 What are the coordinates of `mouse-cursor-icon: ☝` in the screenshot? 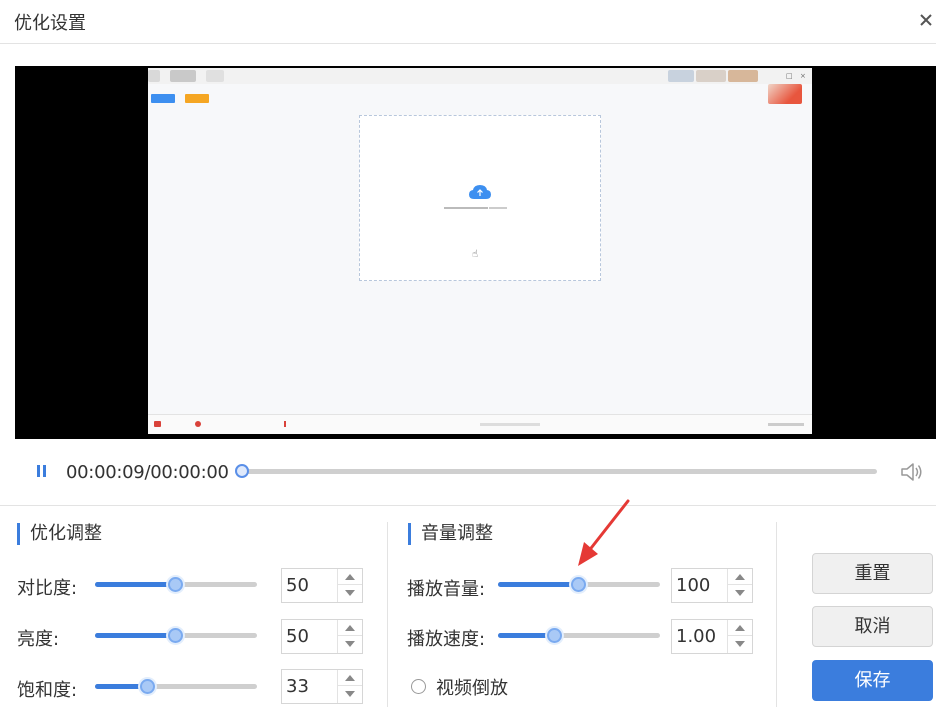 It's located at (475, 254).